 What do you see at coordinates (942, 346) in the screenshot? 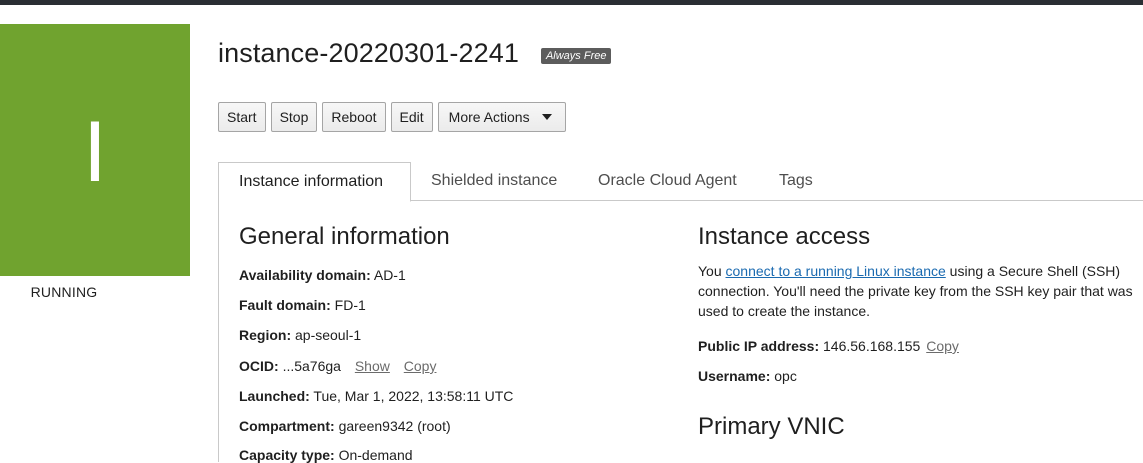
I see `public-ip-copy-link: Copy` at bounding box center [942, 346].